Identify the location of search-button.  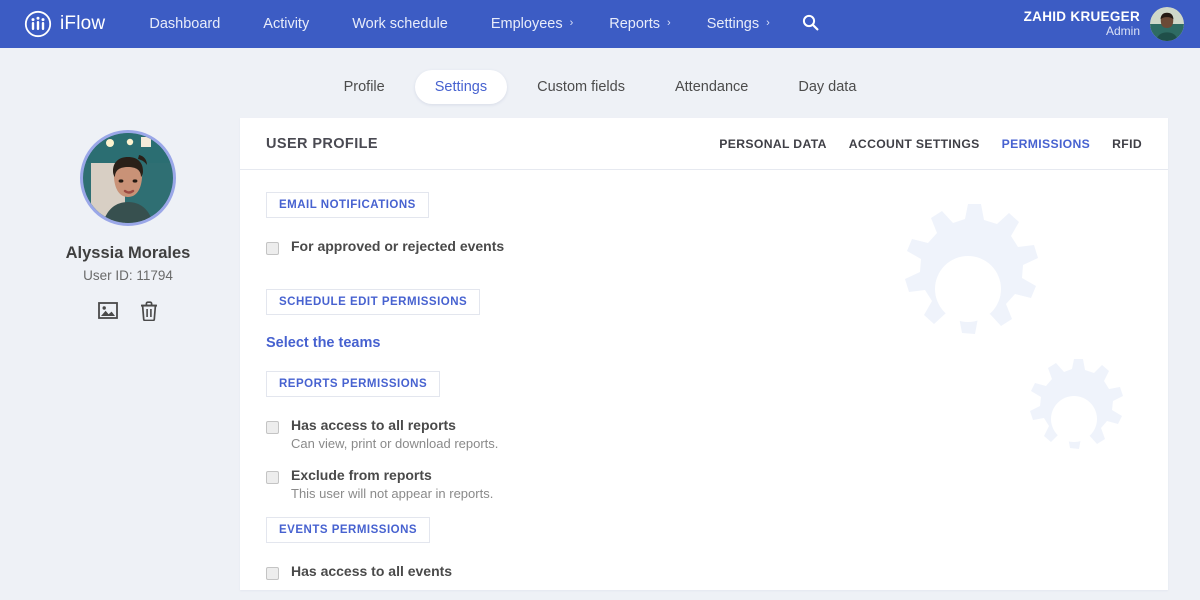
(810, 24).